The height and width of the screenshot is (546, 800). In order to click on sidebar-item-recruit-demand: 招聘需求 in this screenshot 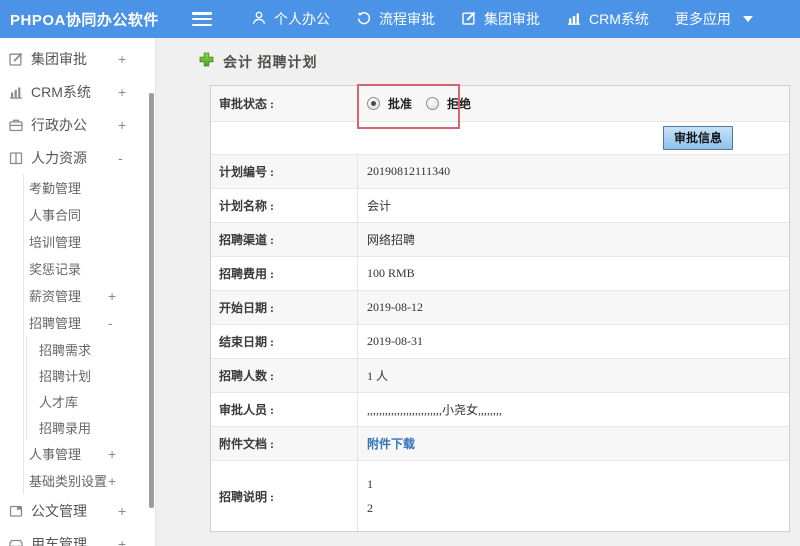, I will do `click(91, 349)`.